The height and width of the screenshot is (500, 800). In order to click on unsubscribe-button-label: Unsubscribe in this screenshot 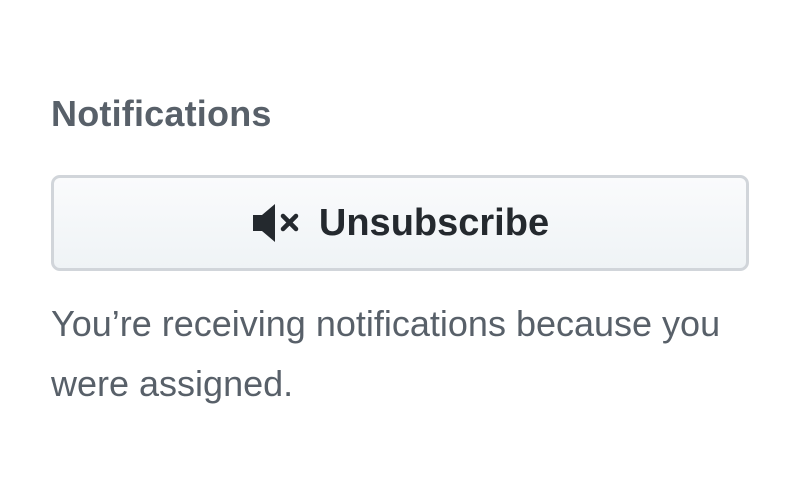, I will do `click(434, 223)`.